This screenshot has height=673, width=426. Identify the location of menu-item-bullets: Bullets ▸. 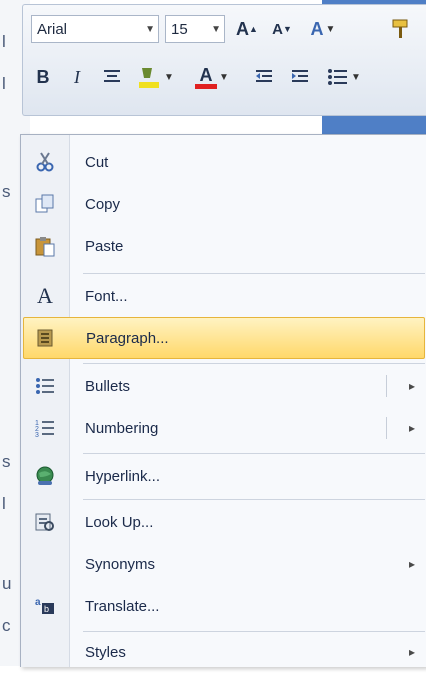
(224, 386).